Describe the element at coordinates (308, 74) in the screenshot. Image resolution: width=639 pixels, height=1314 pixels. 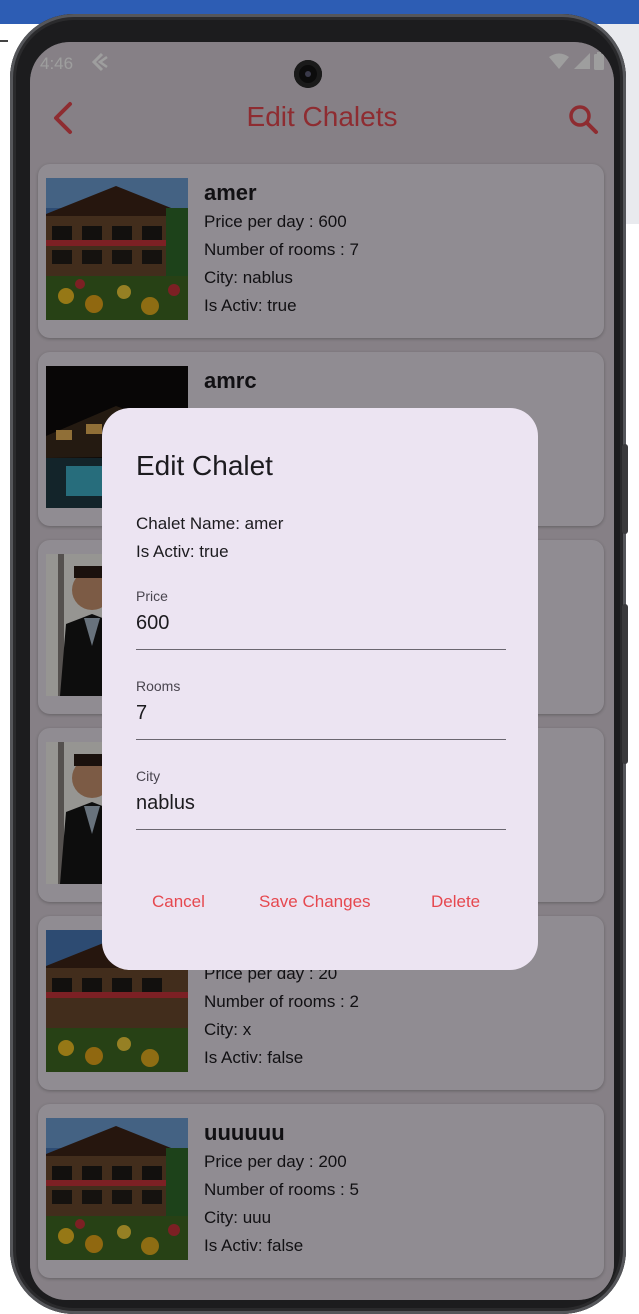
I see `front-camera` at that location.